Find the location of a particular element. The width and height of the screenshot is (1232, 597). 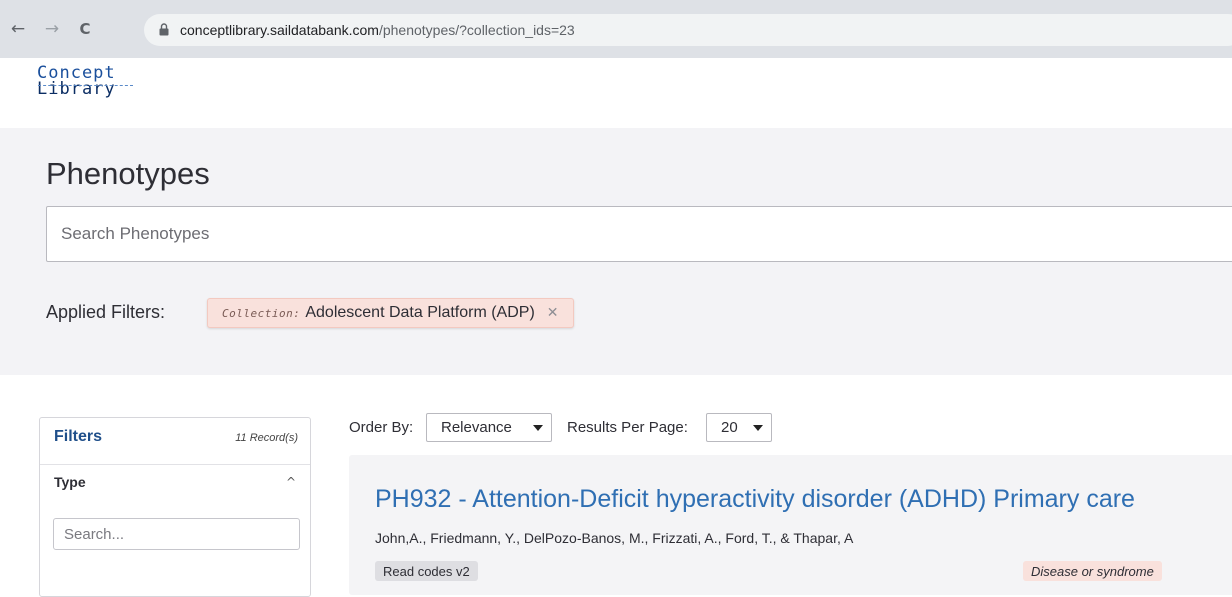

chevron-up-icon: ^ is located at coordinates (291, 482).